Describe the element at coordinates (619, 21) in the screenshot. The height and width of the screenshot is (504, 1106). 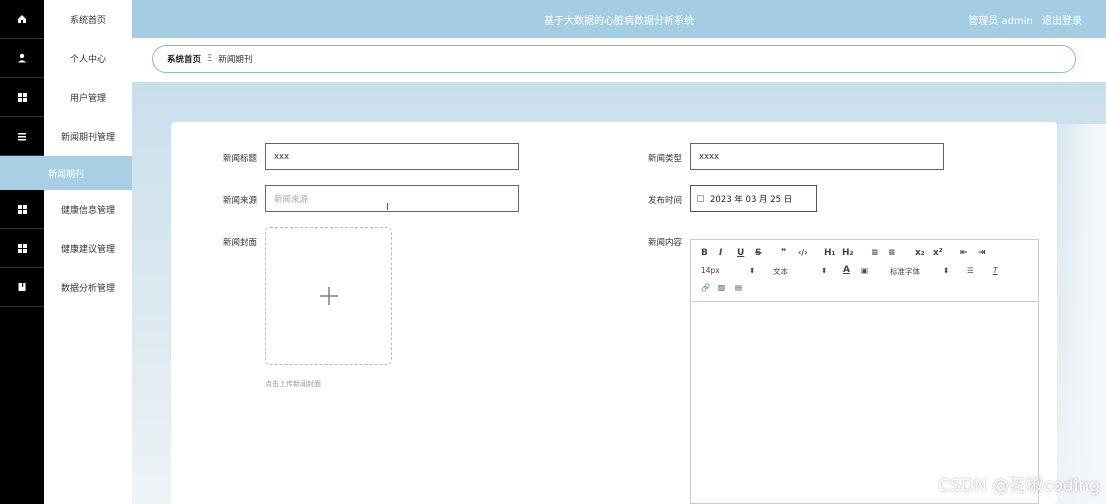
I see `app-title: 基于大数据的心脏病数据分析系统` at that location.